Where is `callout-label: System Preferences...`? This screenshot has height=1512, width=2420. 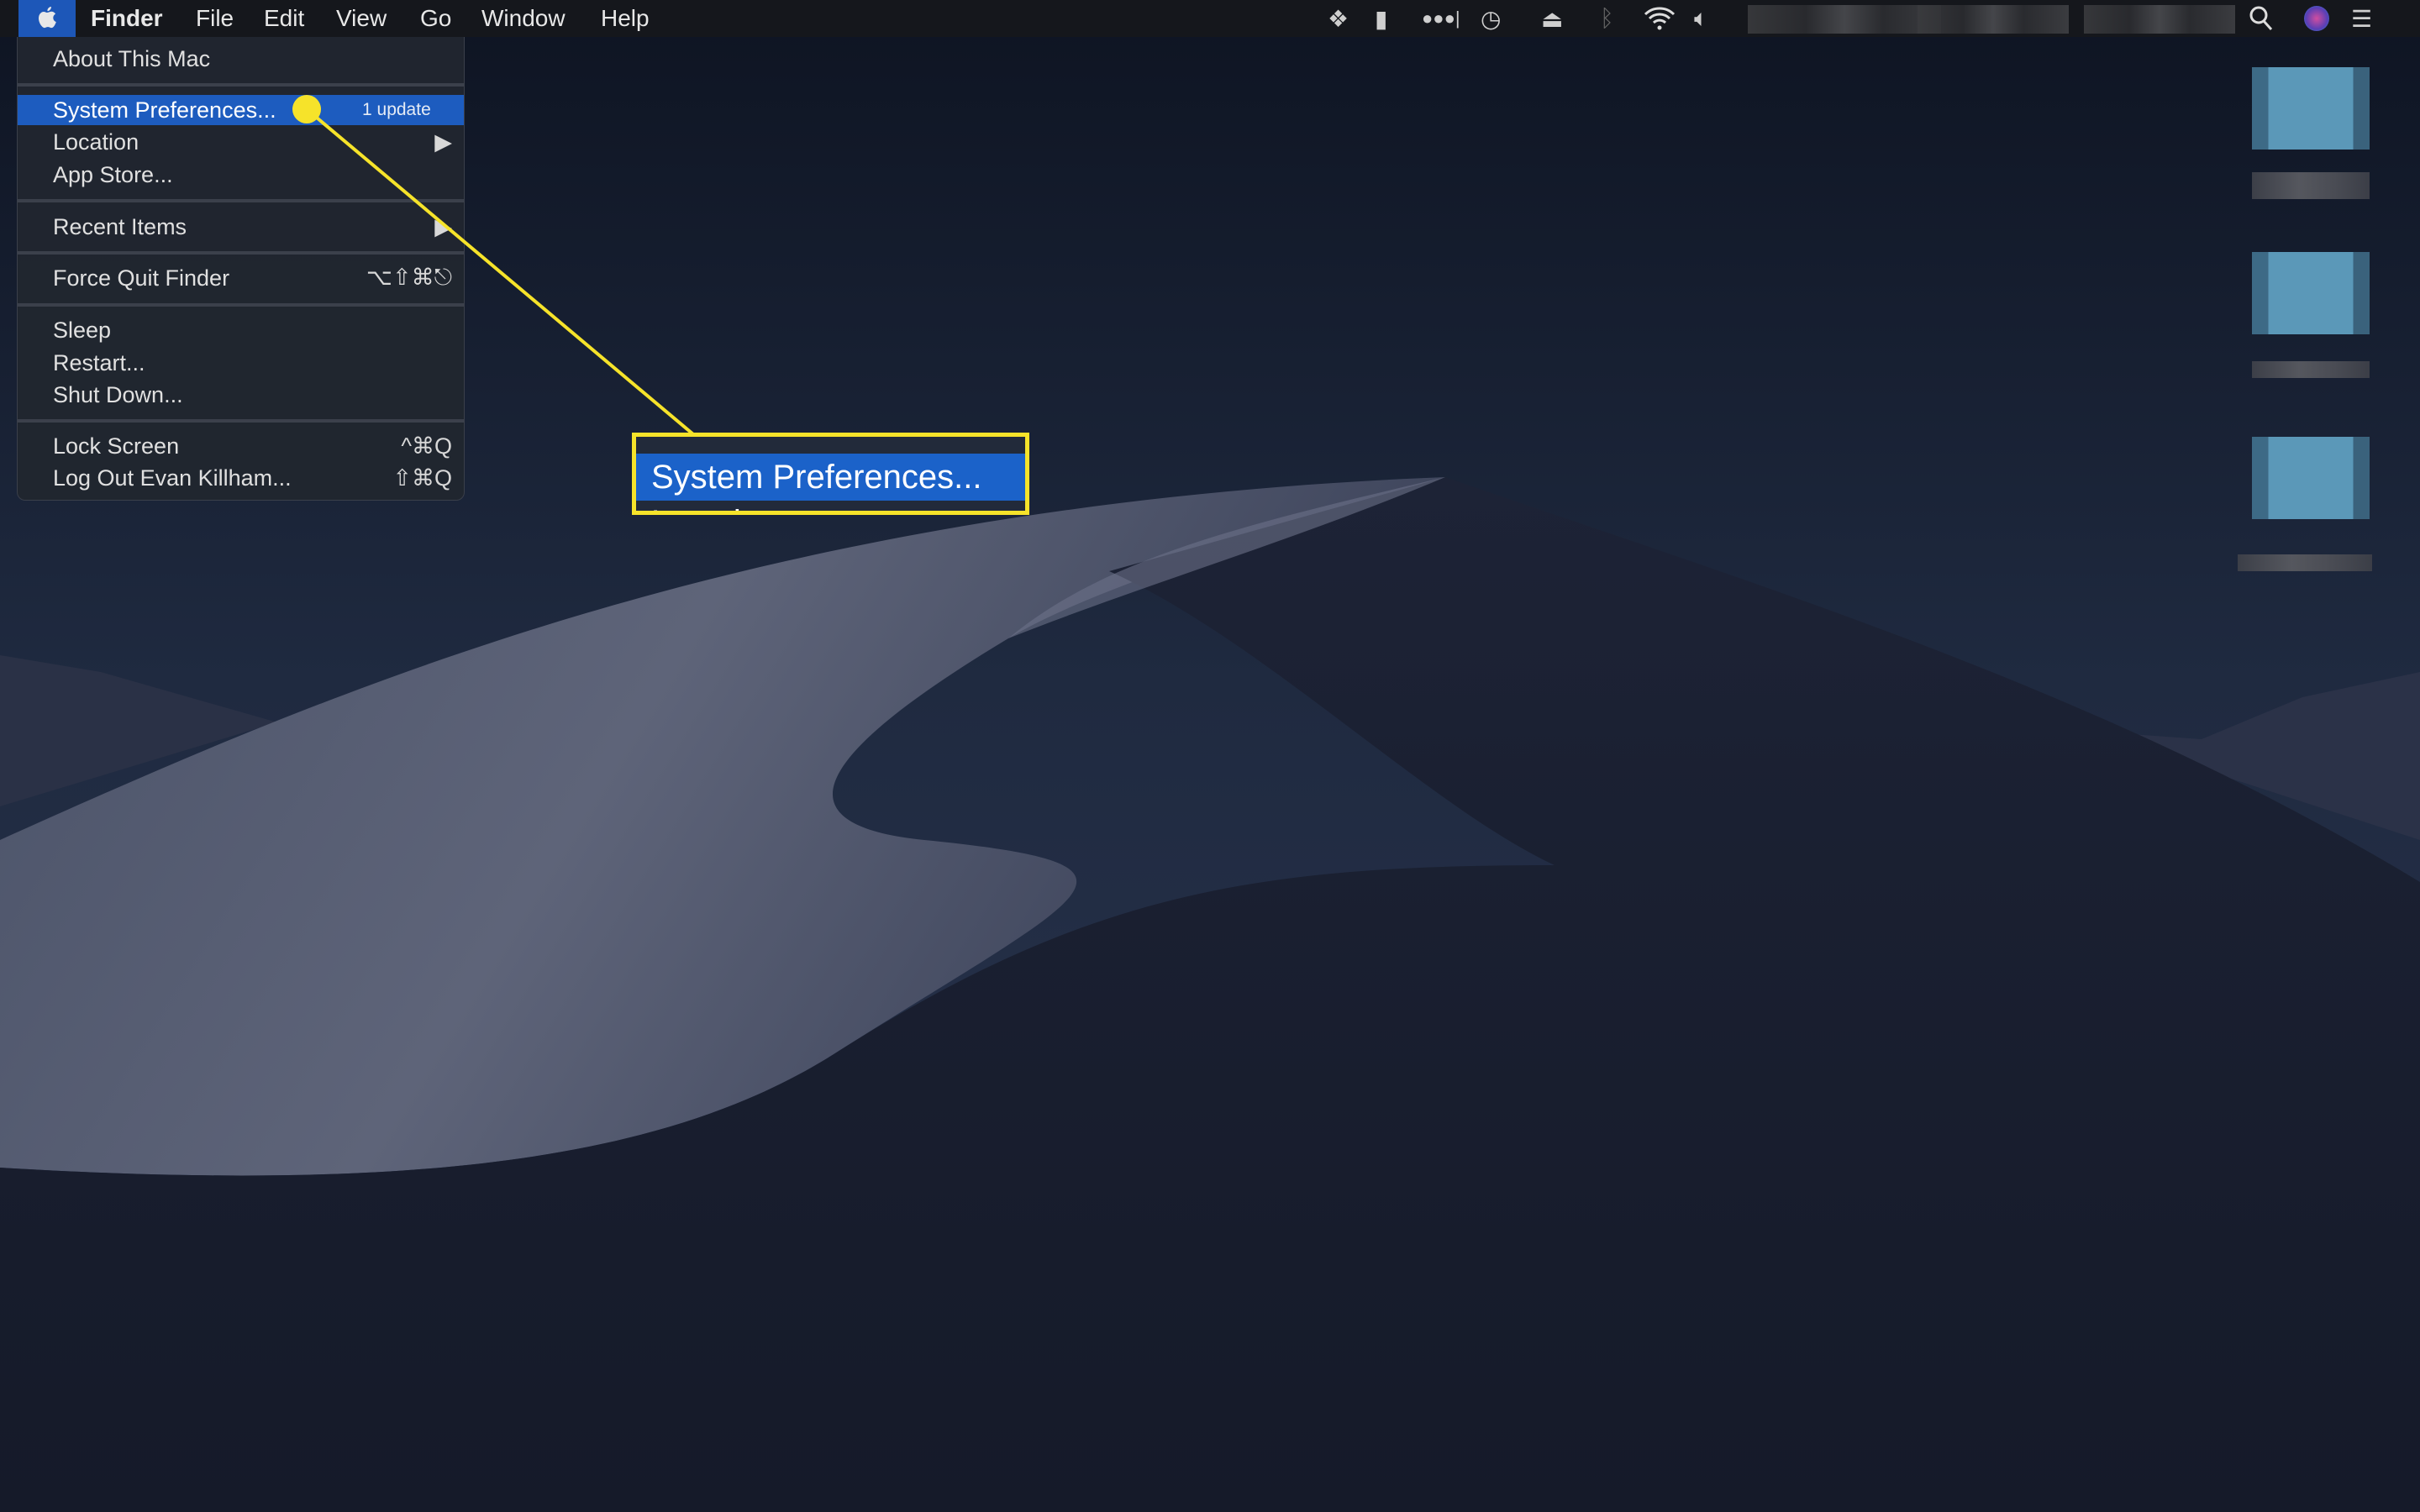 callout-label: System Preferences... is located at coordinates (830, 477).